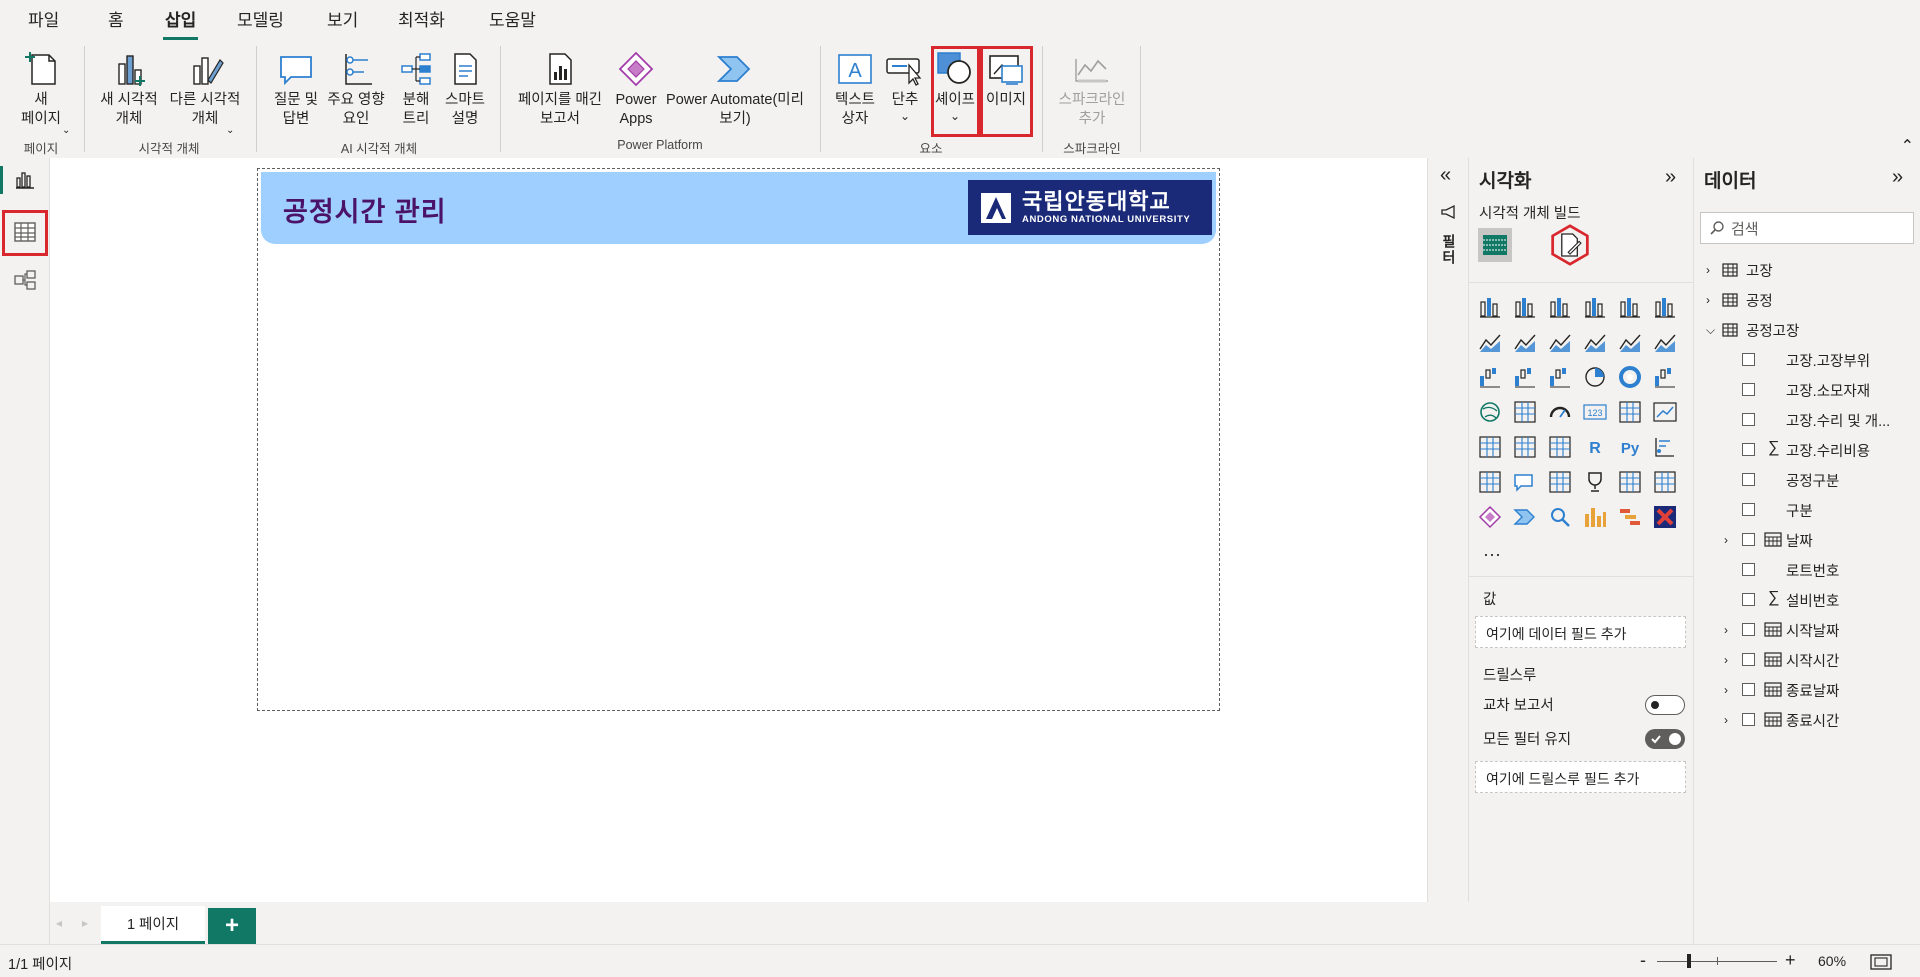  What do you see at coordinates (1449, 213) in the screenshot?
I see `megaphone-icon` at bounding box center [1449, 213].